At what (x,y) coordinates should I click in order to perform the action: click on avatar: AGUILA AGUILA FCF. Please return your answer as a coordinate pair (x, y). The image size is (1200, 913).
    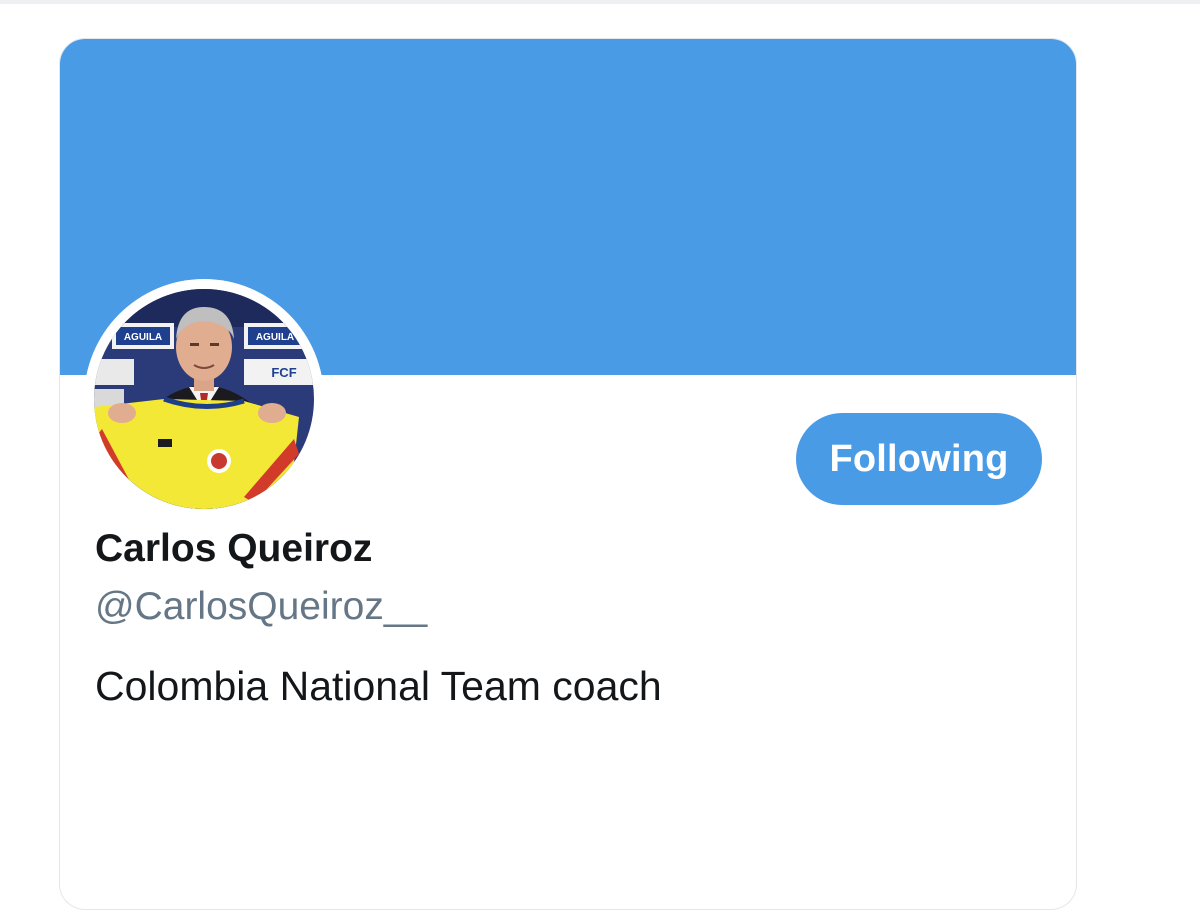
    Looking at the image, I should click on (204, 399).